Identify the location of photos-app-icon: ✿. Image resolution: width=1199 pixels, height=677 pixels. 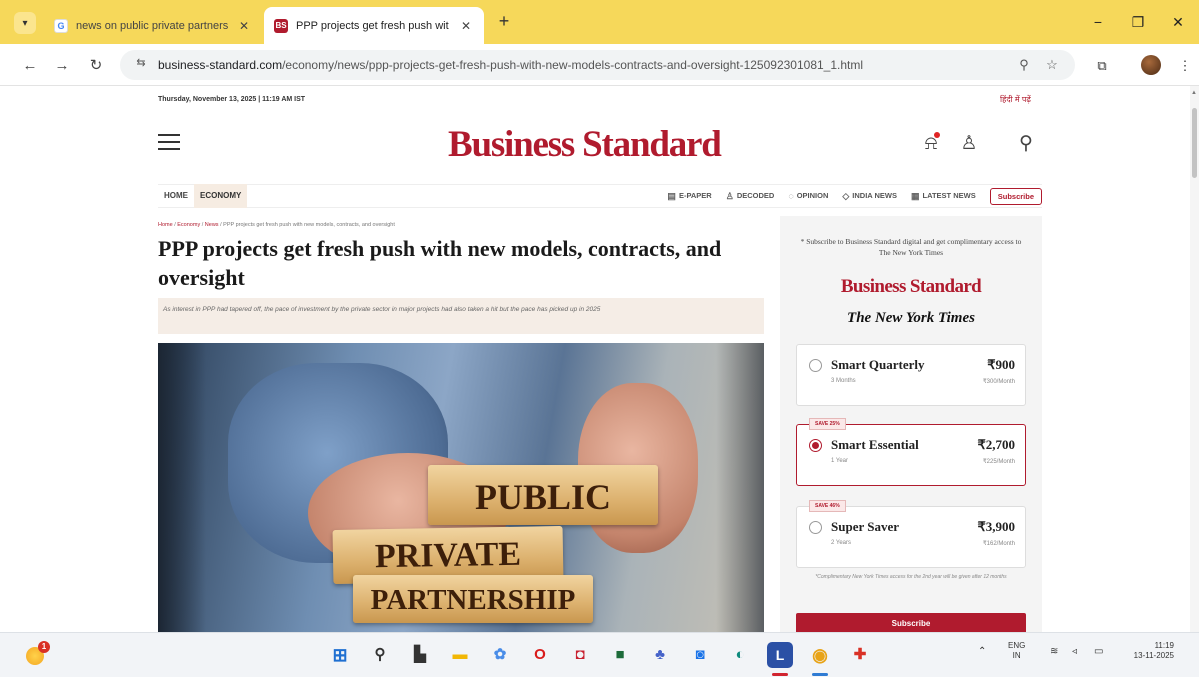
(500, 655).